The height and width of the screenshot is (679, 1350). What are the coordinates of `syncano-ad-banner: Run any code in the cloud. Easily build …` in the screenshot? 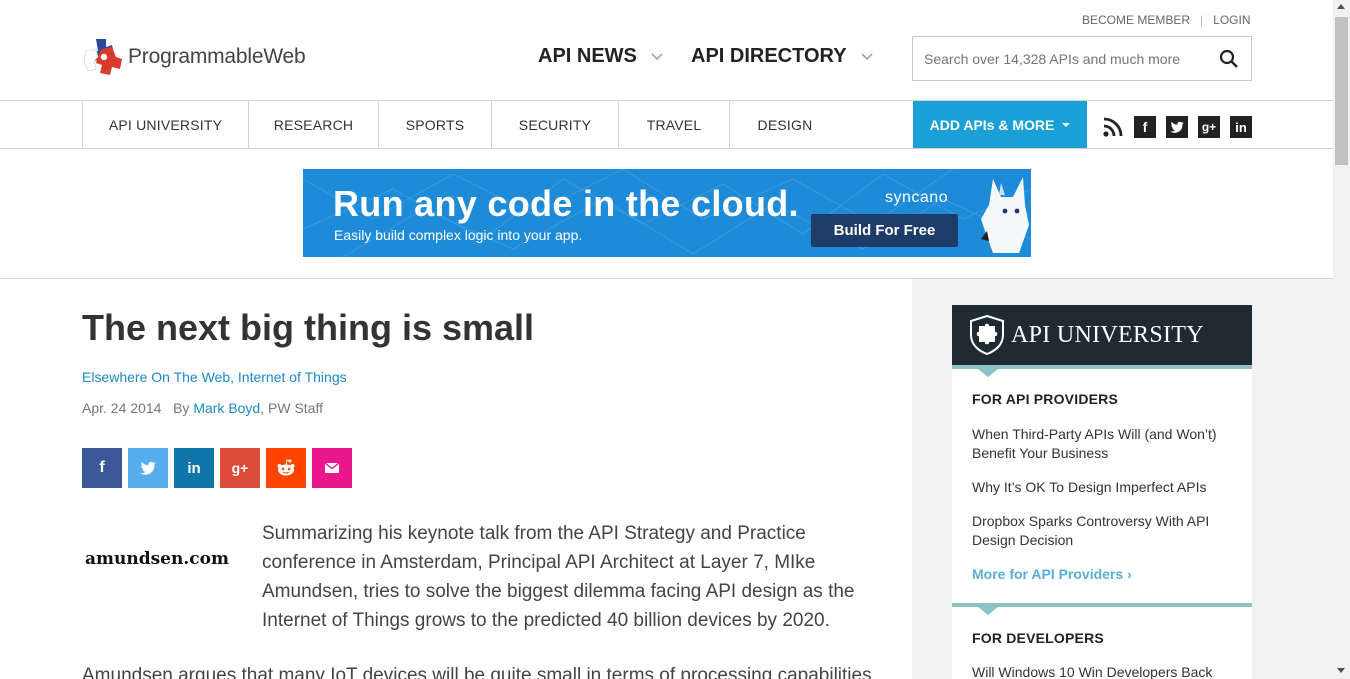 It's located at (667, 213).